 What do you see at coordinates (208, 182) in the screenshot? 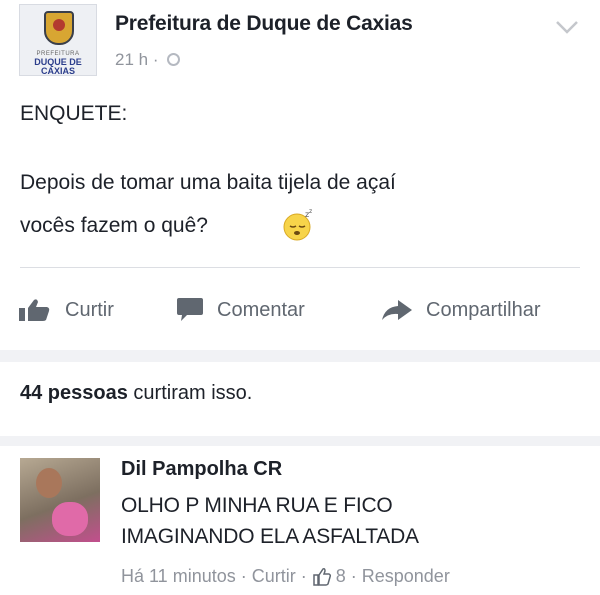
I see `post-text-line-1: Depois de tomar uma baita tijela de açaí` at bounding box center [208, 182].